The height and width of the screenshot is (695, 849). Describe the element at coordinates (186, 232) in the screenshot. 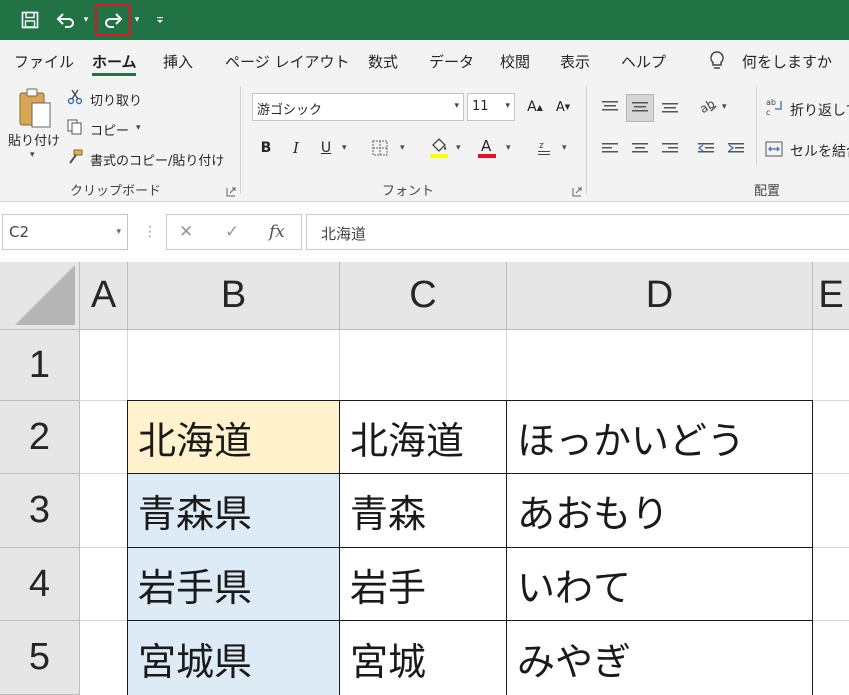

I see `cancel-entry-icon: ✕` at that location.